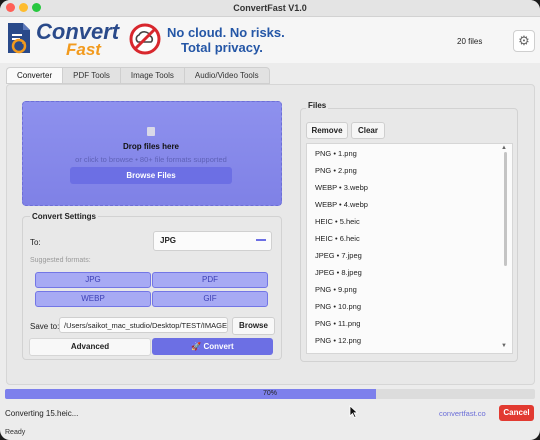 This screenshot has height=440, width=540. Describe the element at coordinates (470, 41) in the screenshot. I see `file-count: 20 files` at that location.